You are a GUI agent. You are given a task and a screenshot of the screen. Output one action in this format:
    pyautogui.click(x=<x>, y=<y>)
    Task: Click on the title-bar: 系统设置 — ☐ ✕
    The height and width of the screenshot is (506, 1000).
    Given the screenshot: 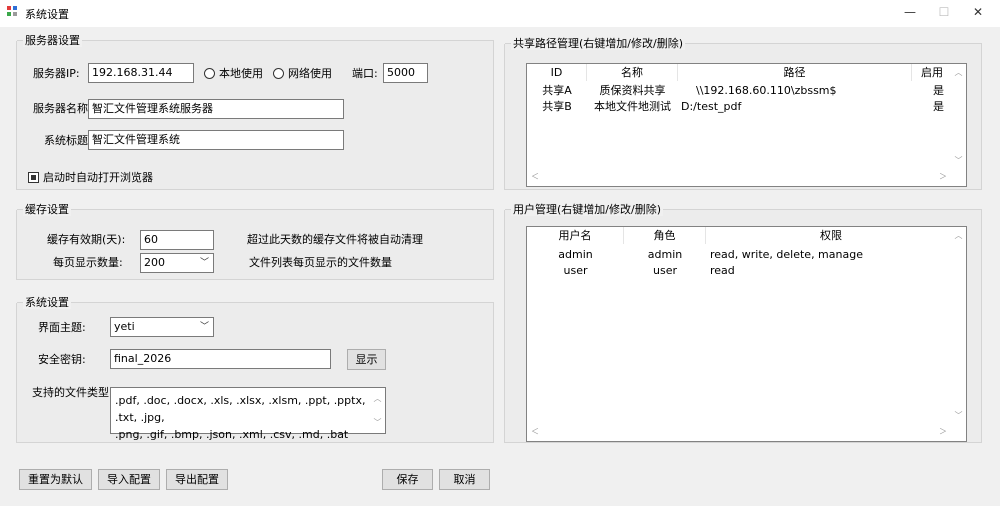 What is the action you would take?
    pyautogui.click(x=500, y=13)
    